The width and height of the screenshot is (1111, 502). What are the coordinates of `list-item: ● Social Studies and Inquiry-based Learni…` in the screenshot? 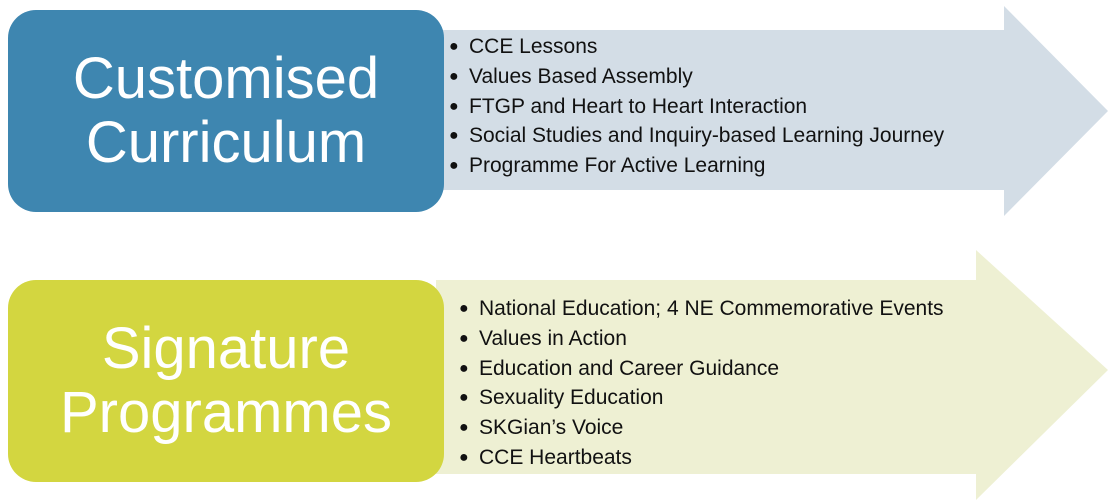 It's located at (695, 136).